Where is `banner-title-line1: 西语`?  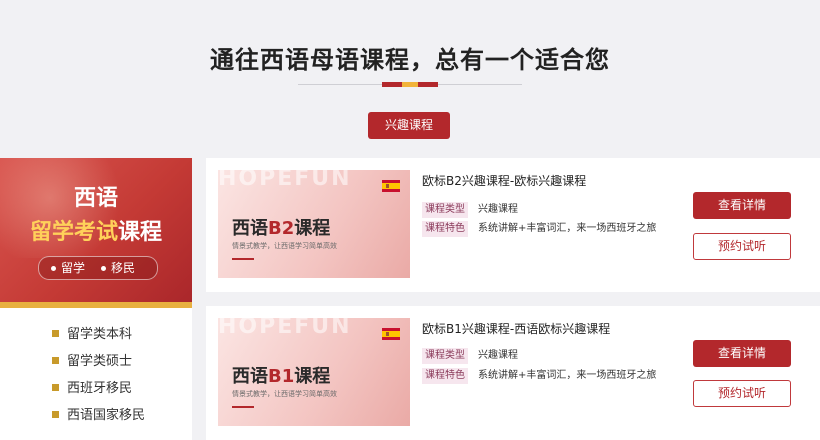
banner-title-line1: 西语 is located at coordinates (95, 198).